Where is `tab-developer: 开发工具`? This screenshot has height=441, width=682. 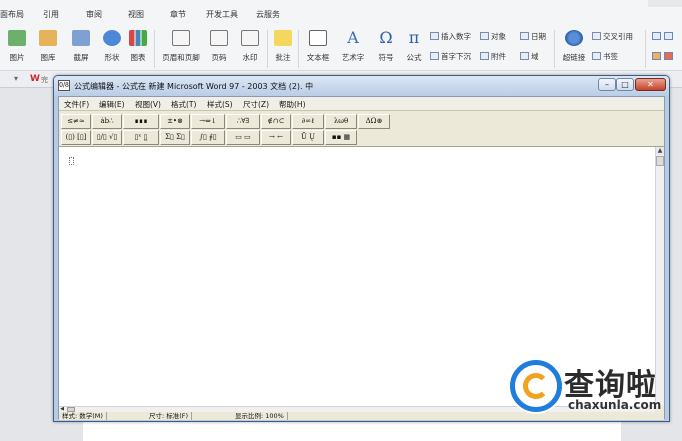 tab-developer: 开发工具 is located at coordinates (222, 14).